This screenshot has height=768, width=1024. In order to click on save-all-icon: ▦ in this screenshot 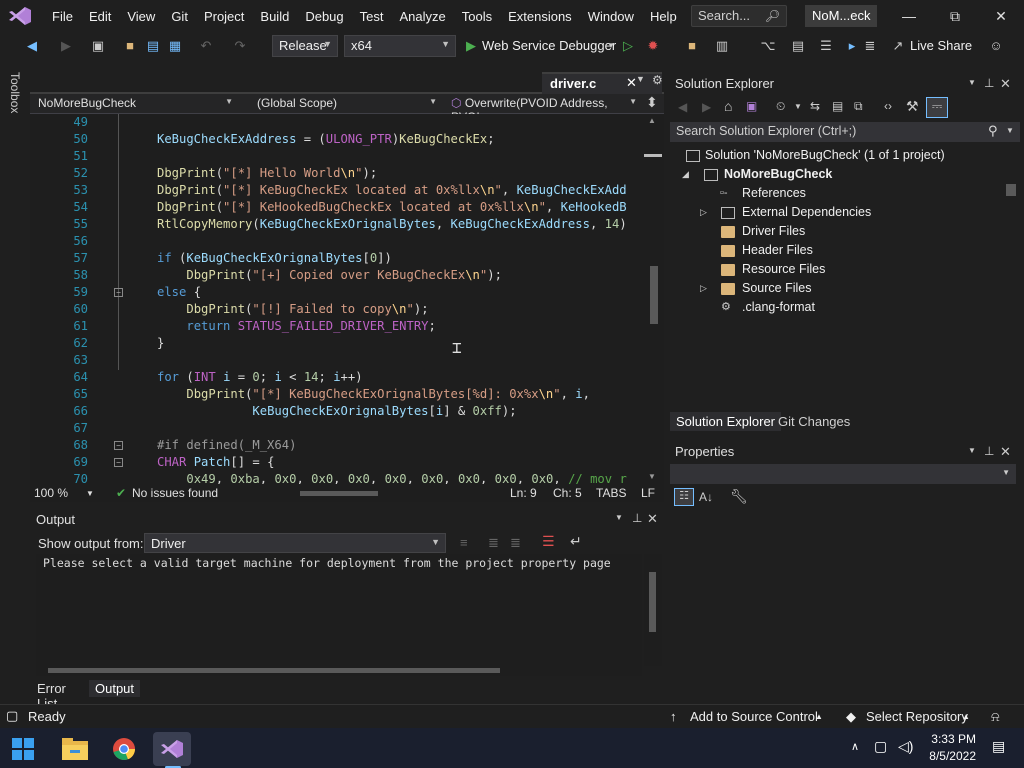, I will do `click(175, 46)`.